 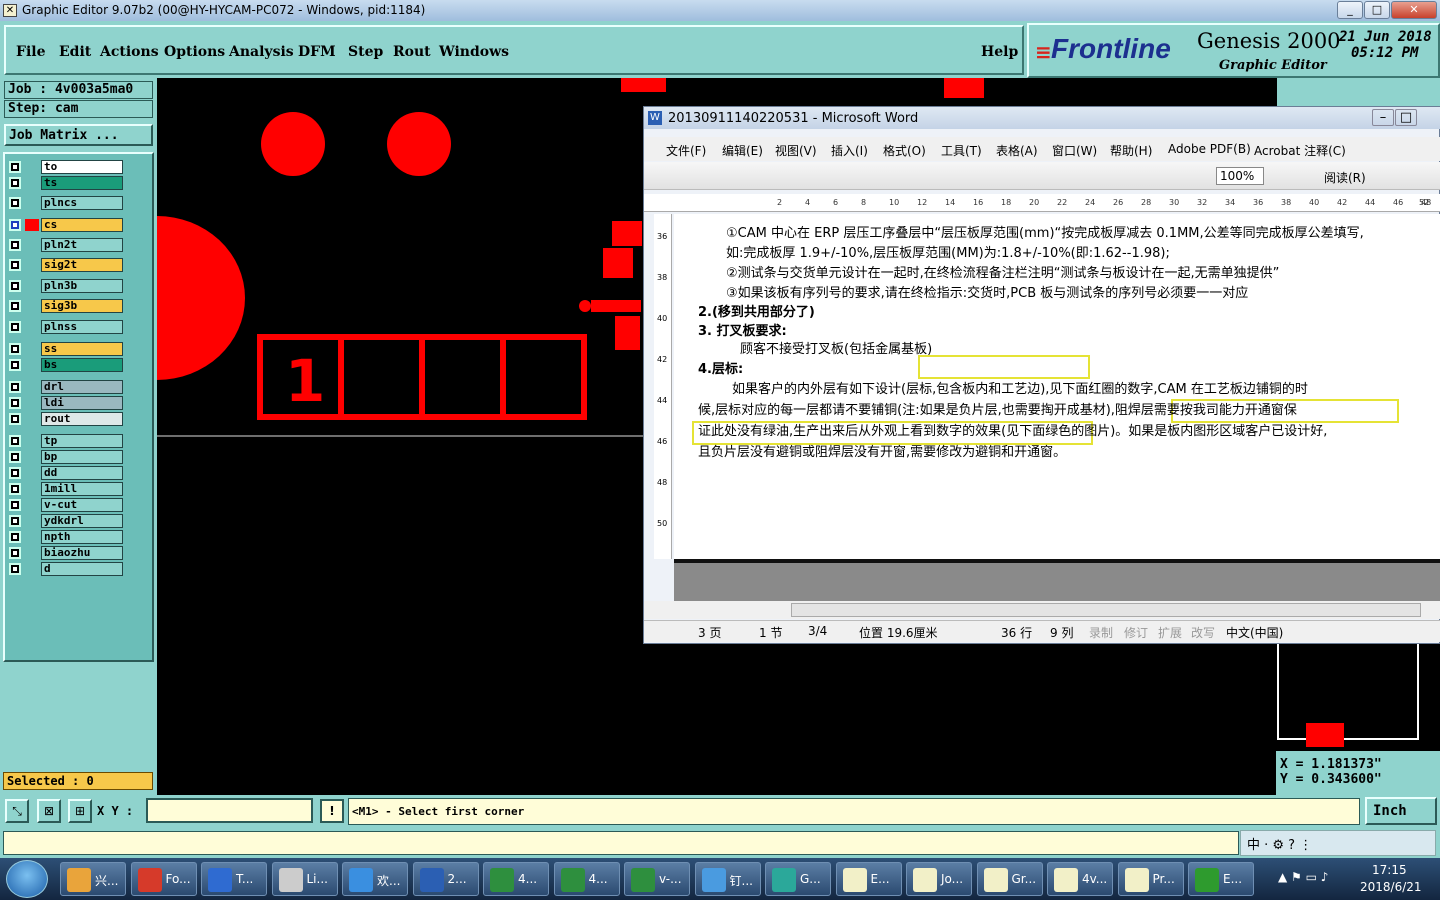 I want to click on layer-row-1mill: 1mill, so click(x=67, y=489).